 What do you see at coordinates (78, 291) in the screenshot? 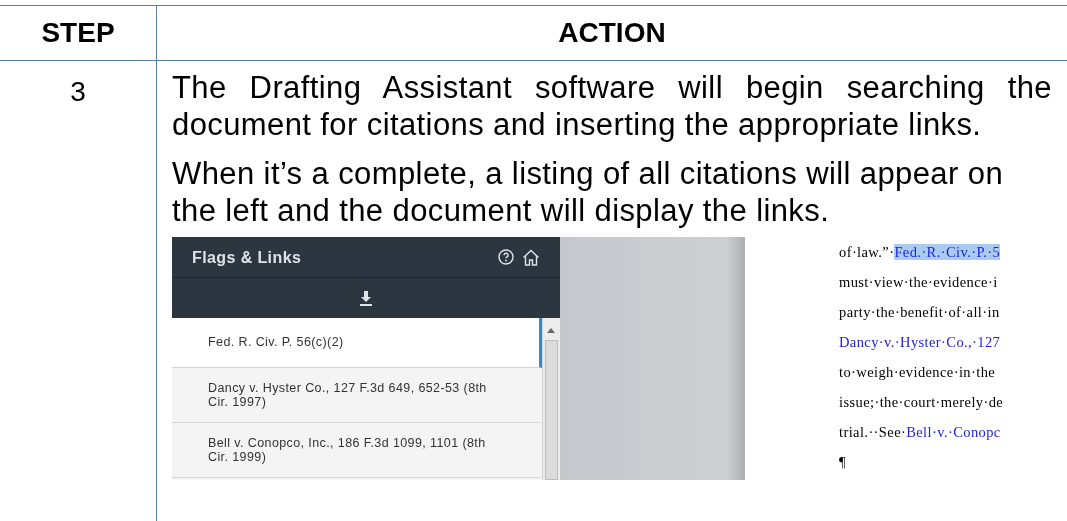
I see `step-number: 3` at bounding box center [78, 291].